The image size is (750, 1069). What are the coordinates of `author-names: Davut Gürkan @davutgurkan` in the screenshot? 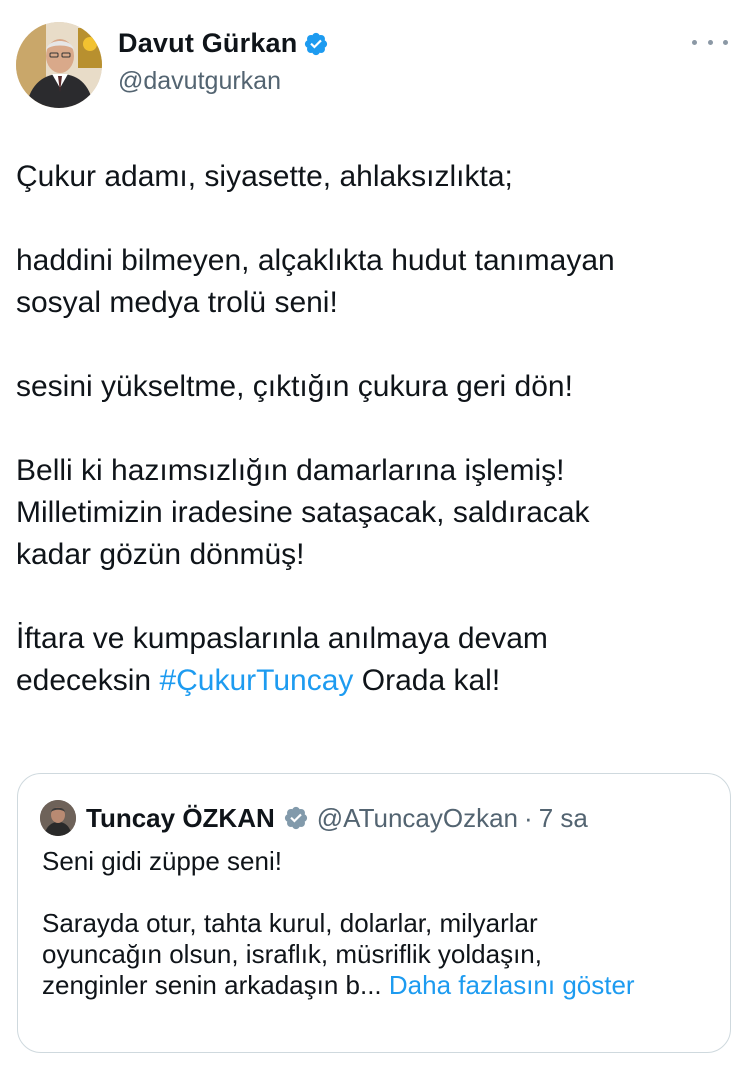 It's located at (223, 62).